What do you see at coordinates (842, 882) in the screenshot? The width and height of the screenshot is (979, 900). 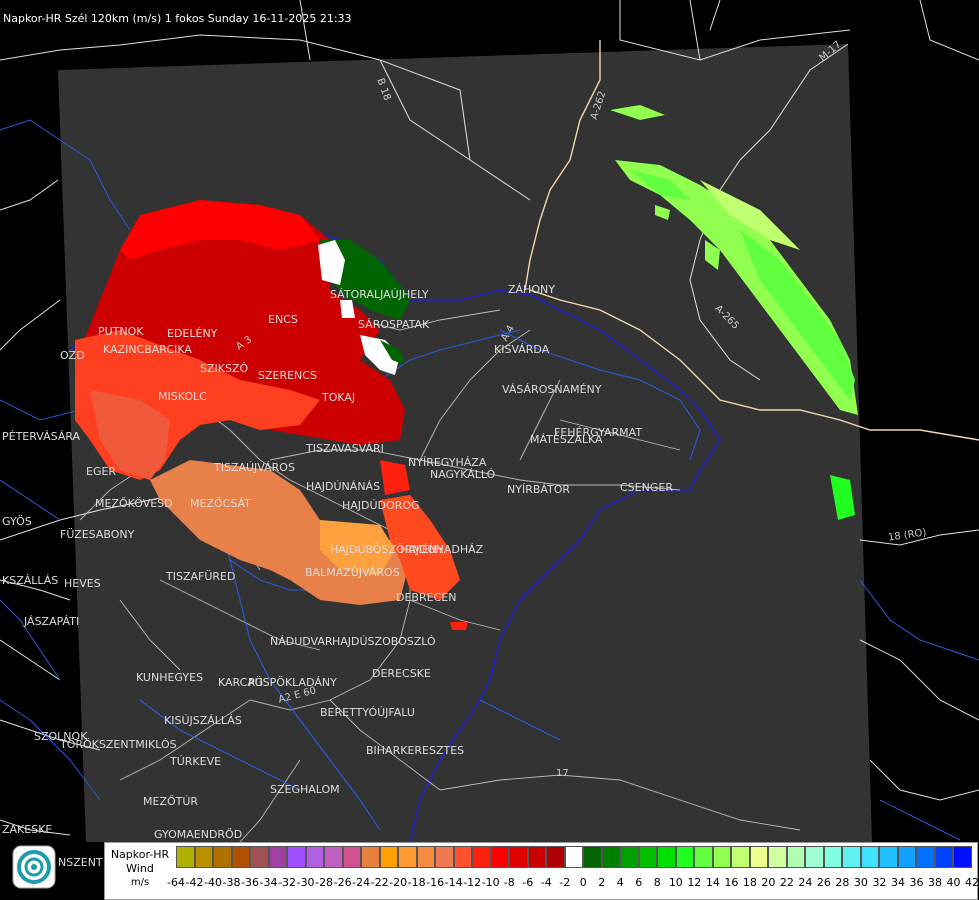 I see `legend-tick-label: 28` at bounding box center [842, 882].